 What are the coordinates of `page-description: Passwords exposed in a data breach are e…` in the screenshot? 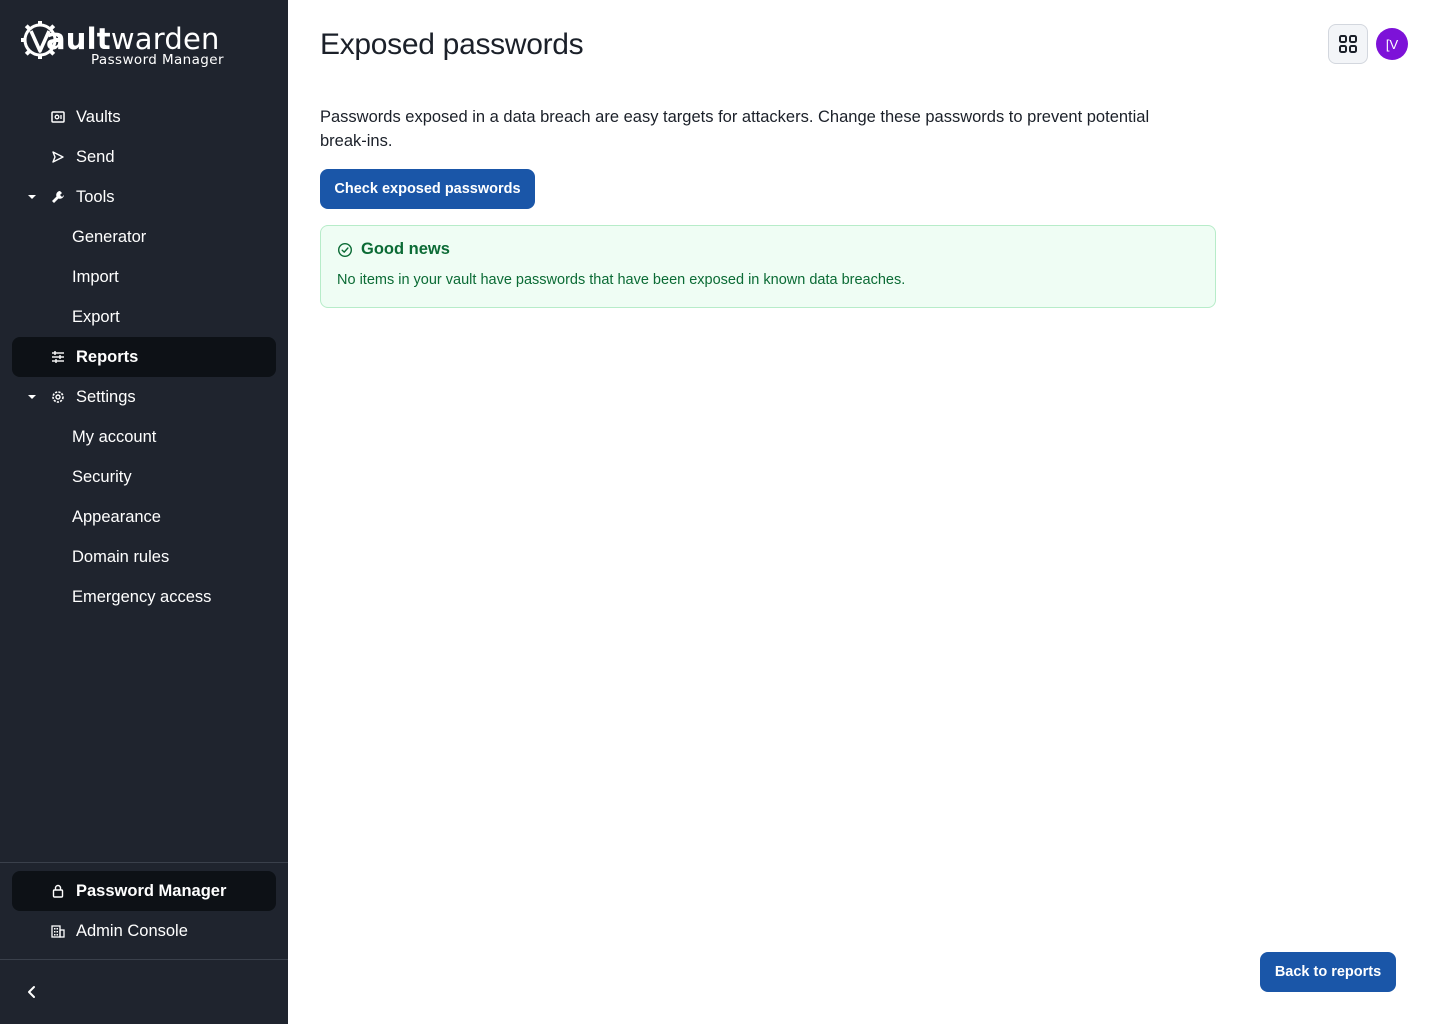 It's located at (735, 129).